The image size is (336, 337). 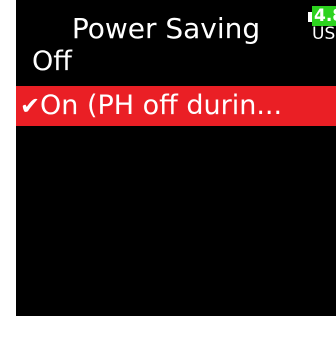 I want to click on battery-indicator: 4.8 USB, so click(x=322, y=26).